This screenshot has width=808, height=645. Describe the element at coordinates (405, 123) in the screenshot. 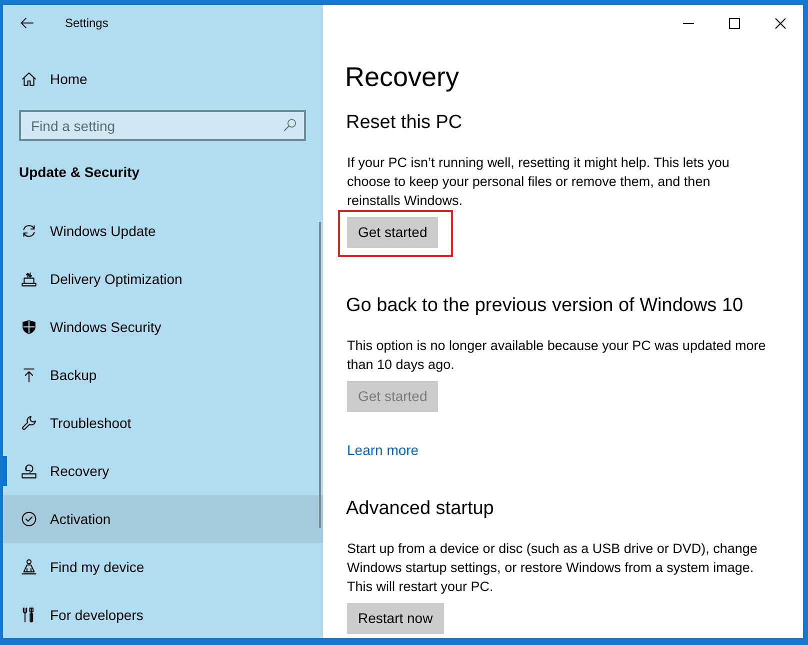

I see `section-heading: Reset this PC` at that location.